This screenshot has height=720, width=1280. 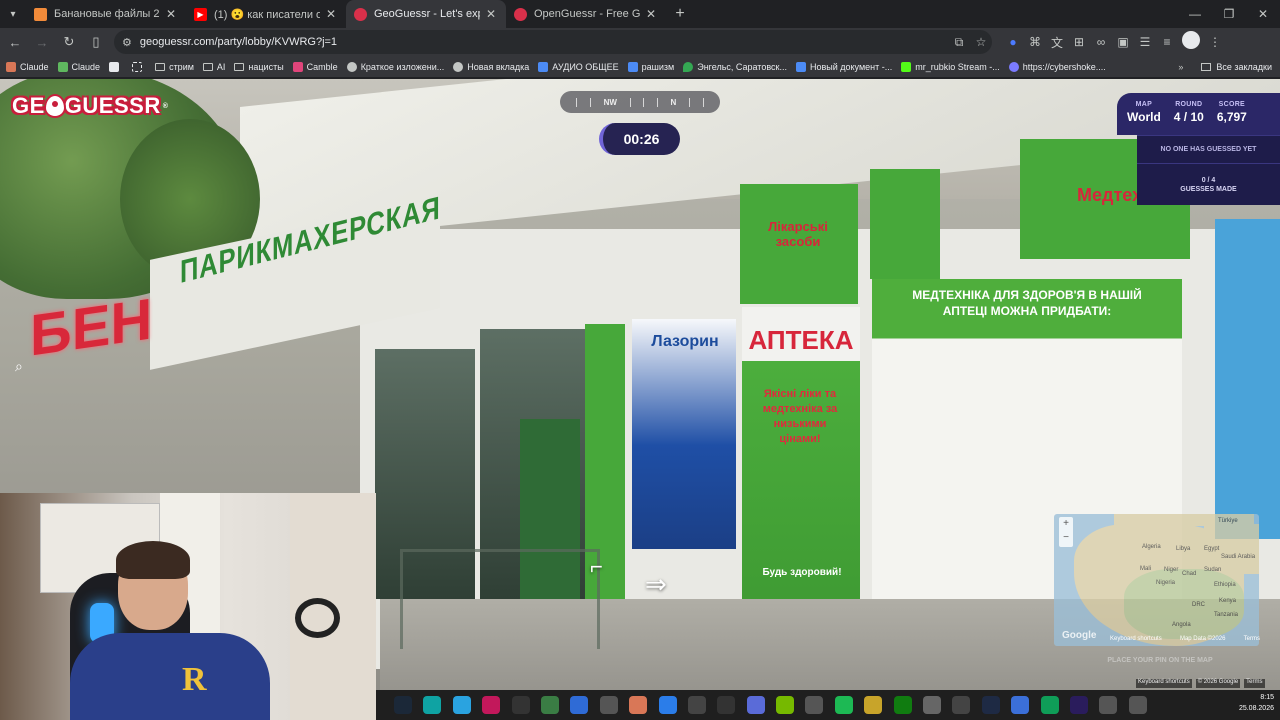 I want to click on tab-3: GeoGuessr - Let's explore the w ✕, so click(x=426, y=14).